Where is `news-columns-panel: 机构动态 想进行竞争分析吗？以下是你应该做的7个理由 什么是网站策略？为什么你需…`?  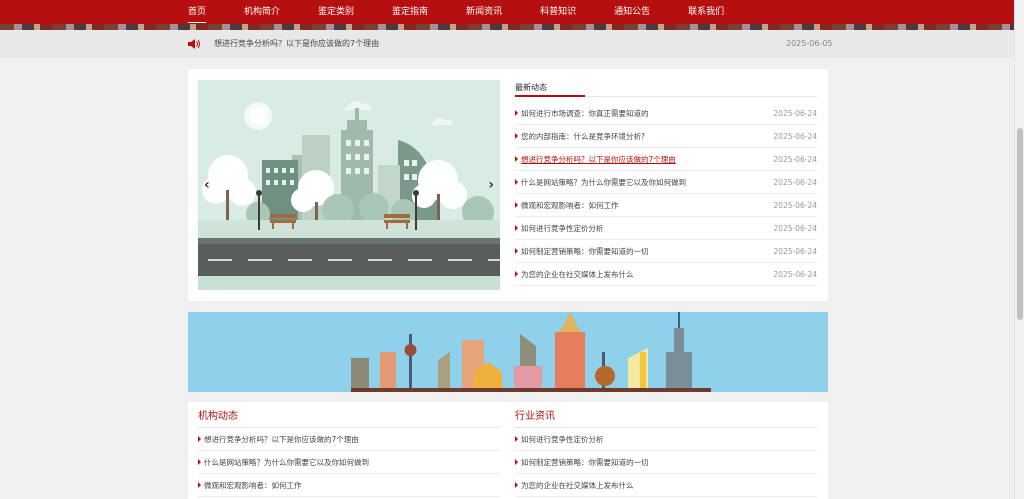 news-columns-panel: 机构动态 想进行竞争分析吗？以下是你应该做的7个理由 什么是网站策略？为什么你需… is located at coordinates (508, 450).